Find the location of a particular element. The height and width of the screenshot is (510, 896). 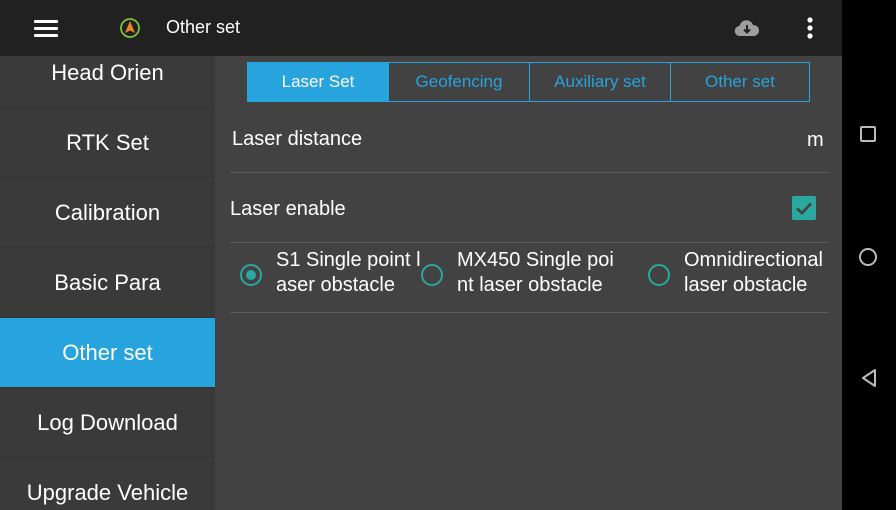

menu-icon is located at coordinates (46, 28).